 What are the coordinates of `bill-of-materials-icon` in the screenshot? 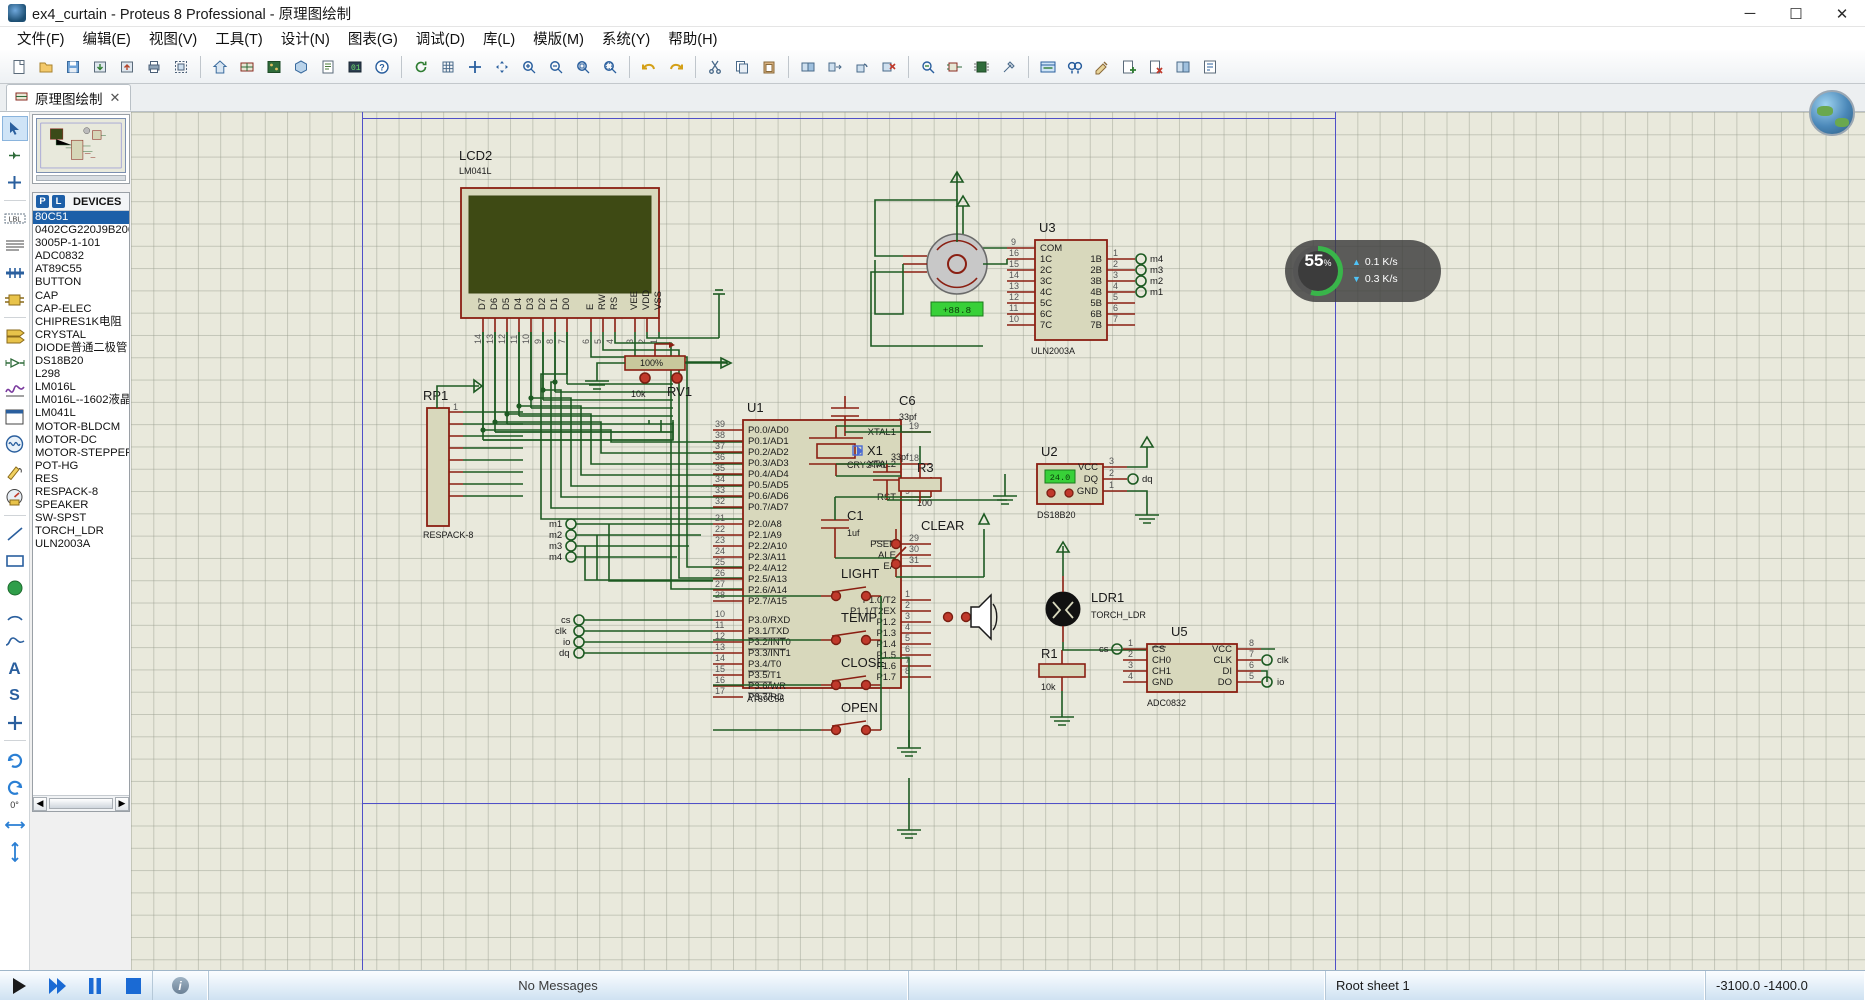 It's located at (328, 67).